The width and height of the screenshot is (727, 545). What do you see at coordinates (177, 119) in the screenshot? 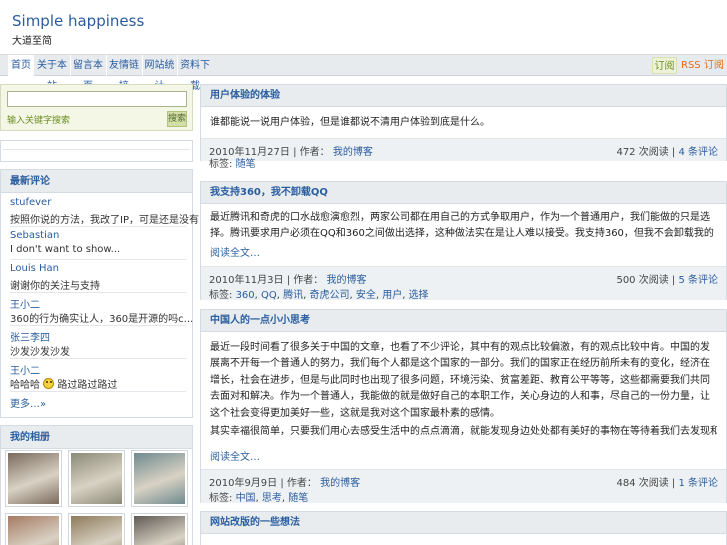
I see `search-button: 搜索` at bounding box center [177, 119].